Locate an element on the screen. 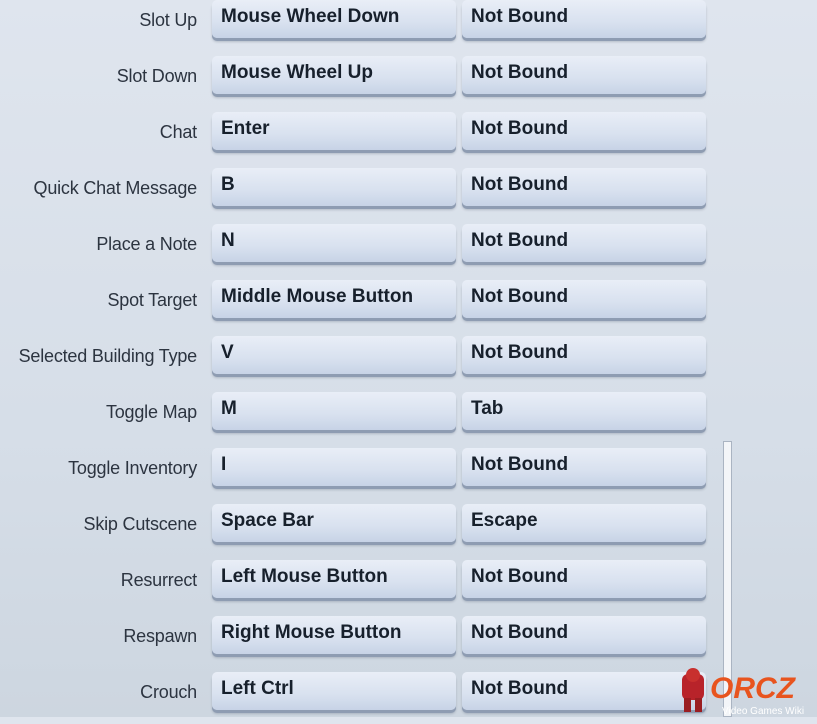  primary-key-button: Middle Mouse Button is located at coordinates (334, 299).